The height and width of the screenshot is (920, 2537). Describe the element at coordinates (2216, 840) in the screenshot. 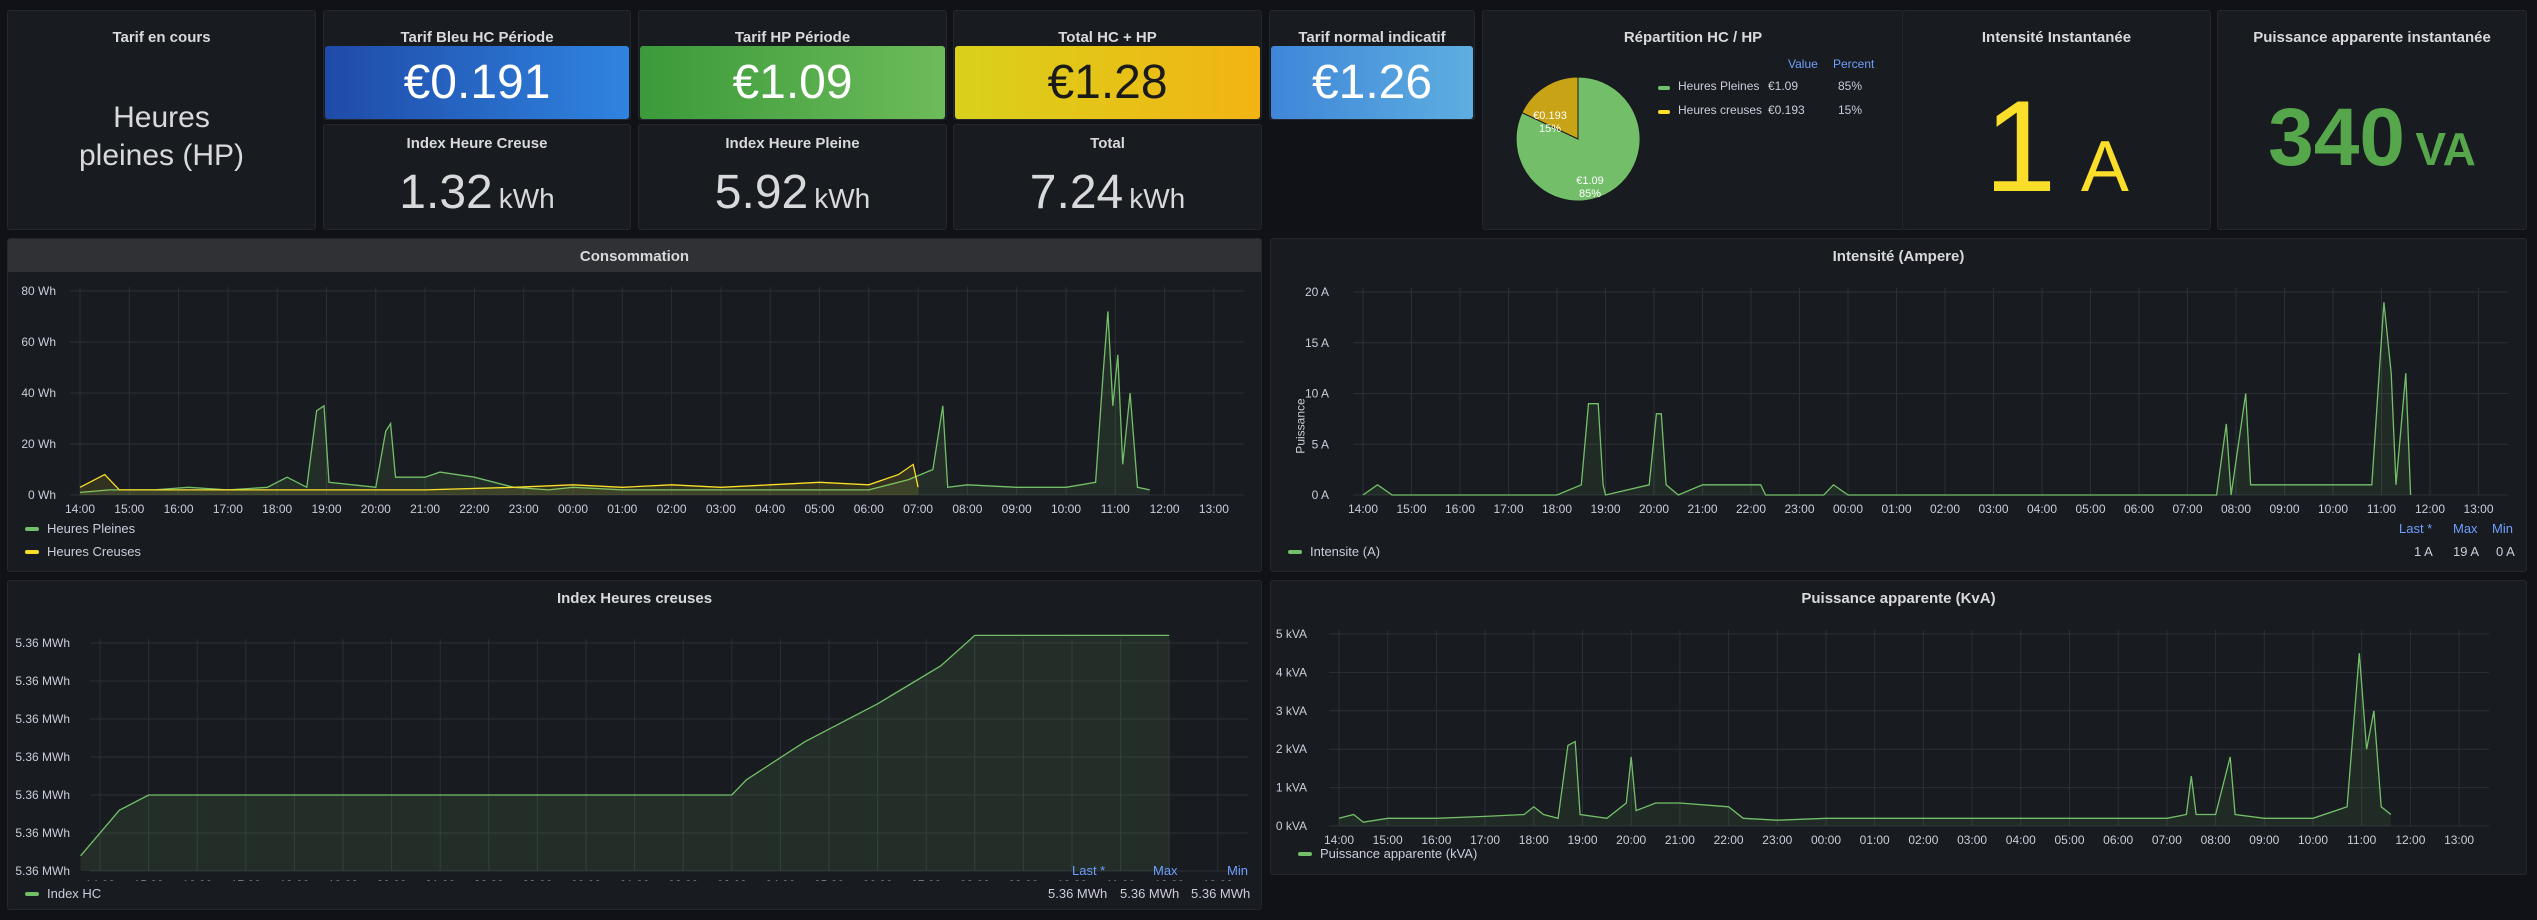

I see `x-tick-label: 08:00` at that location.